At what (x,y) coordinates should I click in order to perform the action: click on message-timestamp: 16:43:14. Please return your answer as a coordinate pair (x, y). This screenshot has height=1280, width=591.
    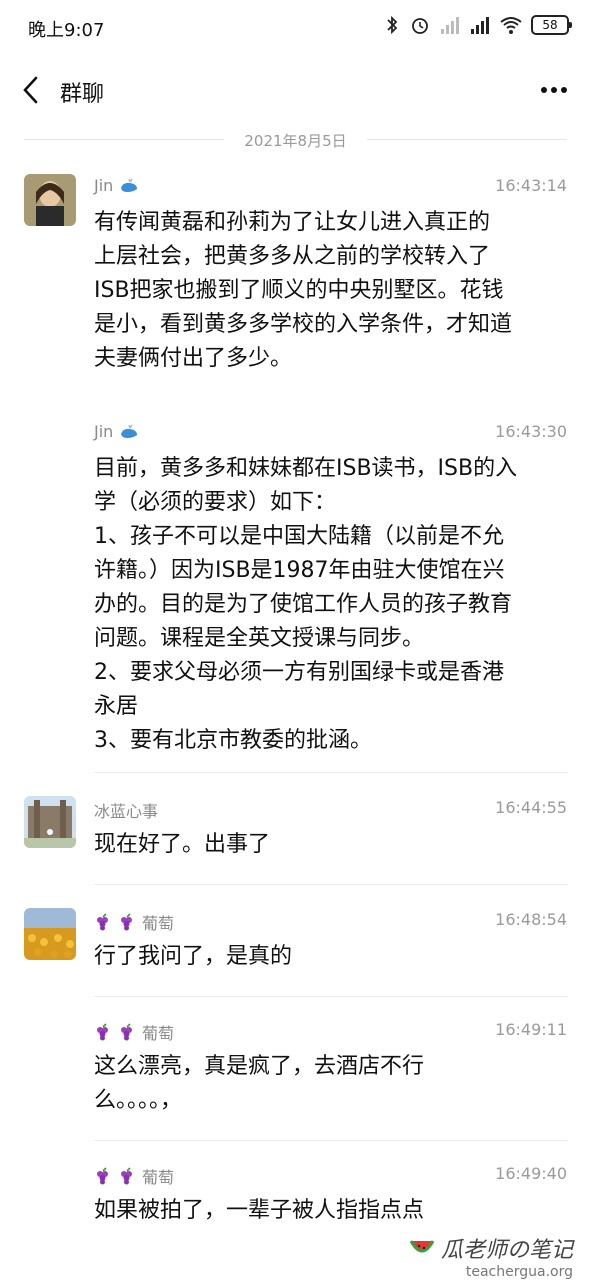
    Looking at the image, I should click on (531, 185).